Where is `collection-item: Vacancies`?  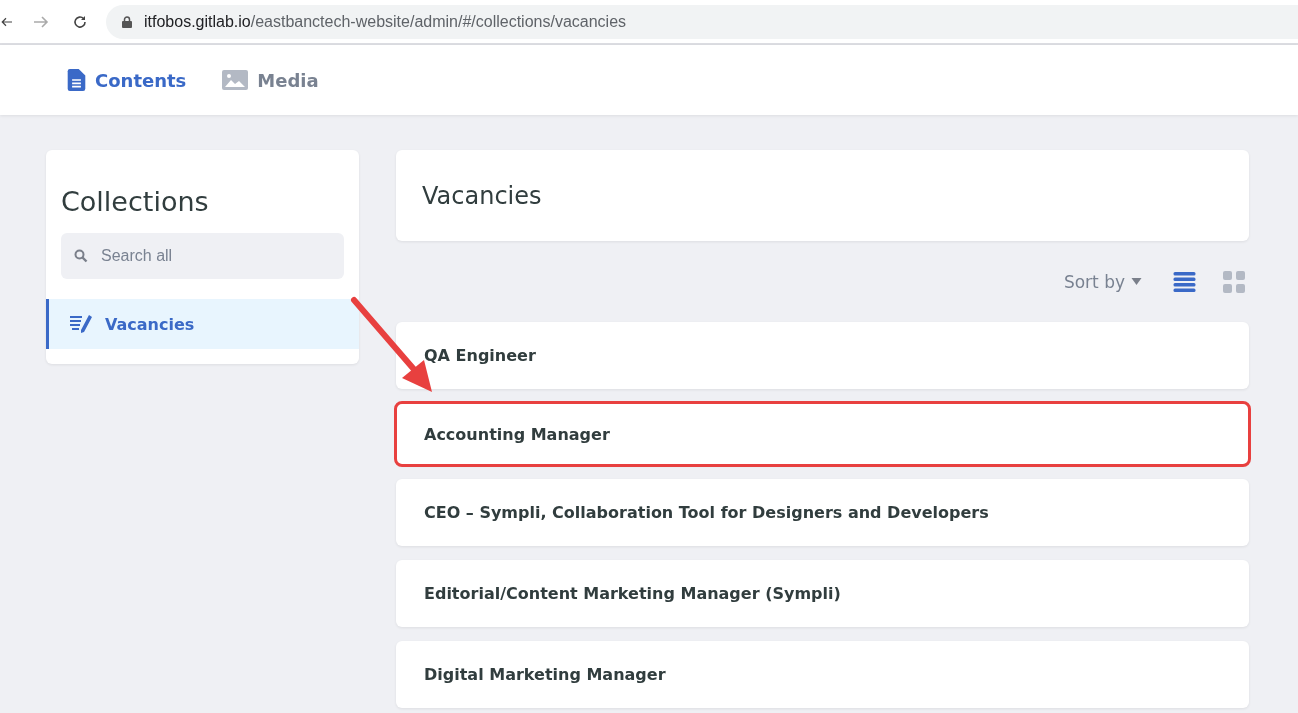
collection-item: Vacancies is located at coordinates (202, 324).